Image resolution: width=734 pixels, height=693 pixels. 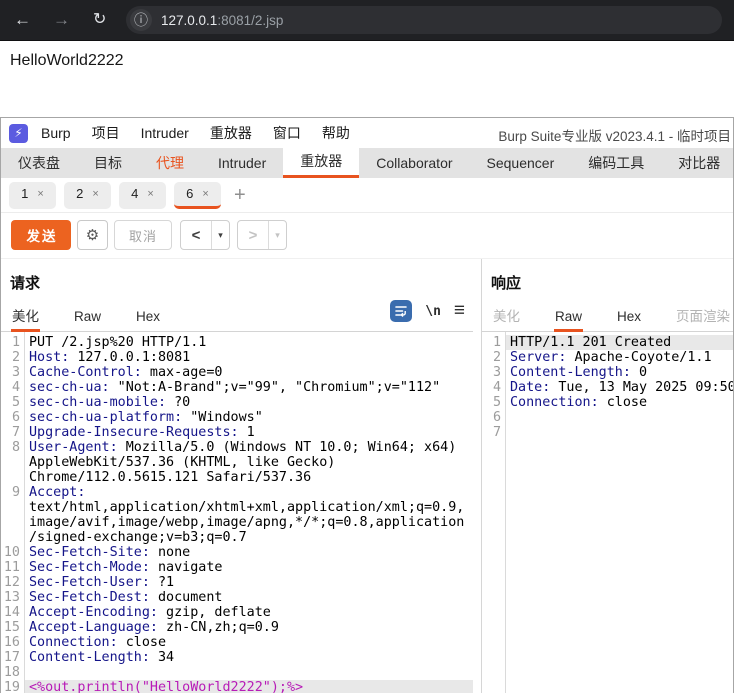 I want to click on editor-line: 12 Sec-Fetch-User: ?1, so click(x=237, y=582).